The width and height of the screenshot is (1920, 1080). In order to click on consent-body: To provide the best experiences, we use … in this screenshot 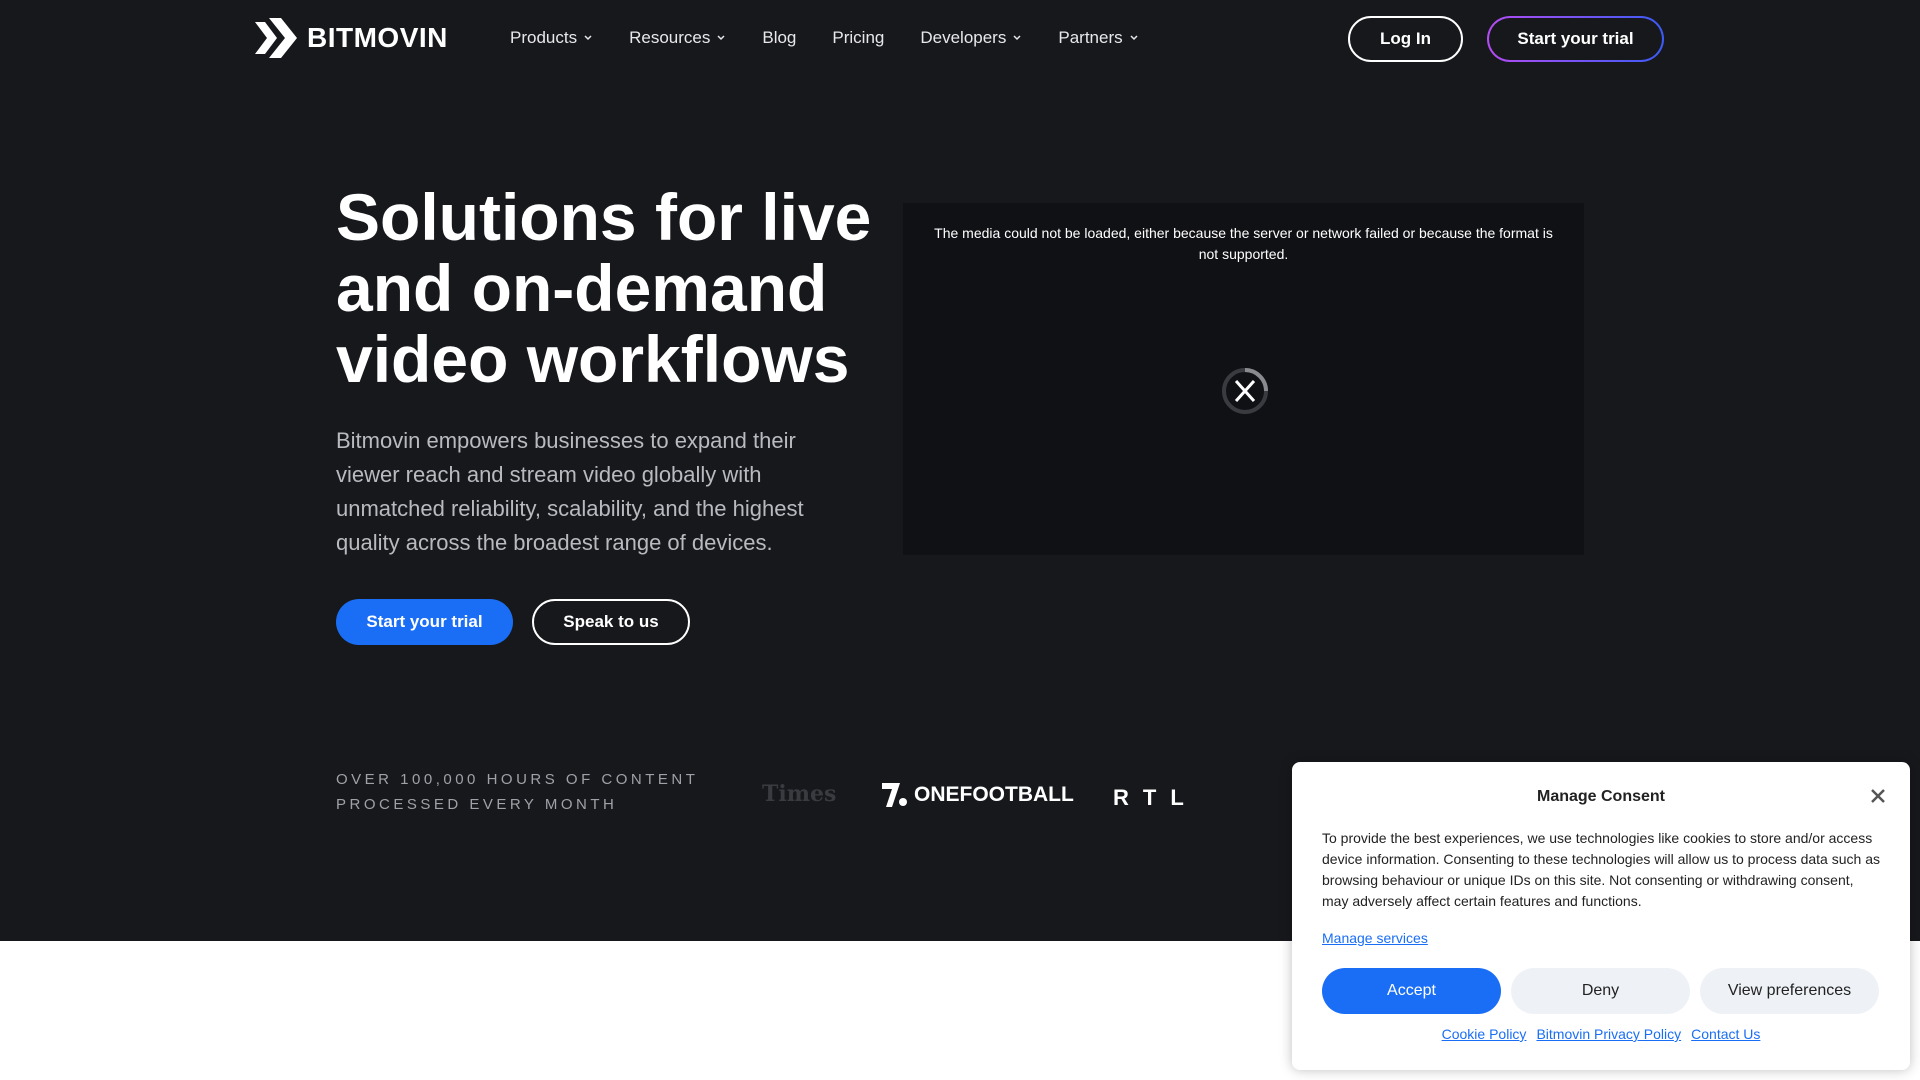, I will do `click(1601, 869)`.